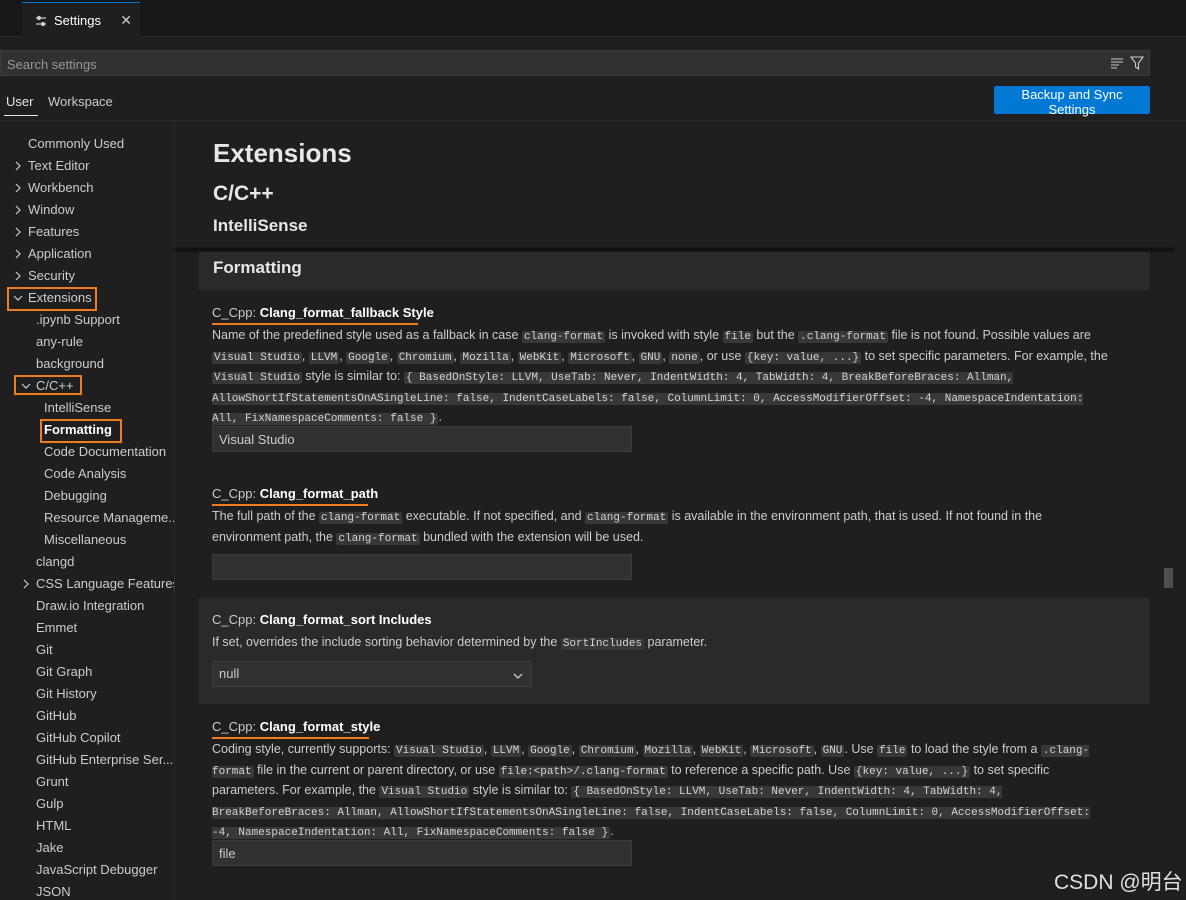 The image size is (1186, 900). I want to click on inline-code: Microsoft, so click(600, 357).